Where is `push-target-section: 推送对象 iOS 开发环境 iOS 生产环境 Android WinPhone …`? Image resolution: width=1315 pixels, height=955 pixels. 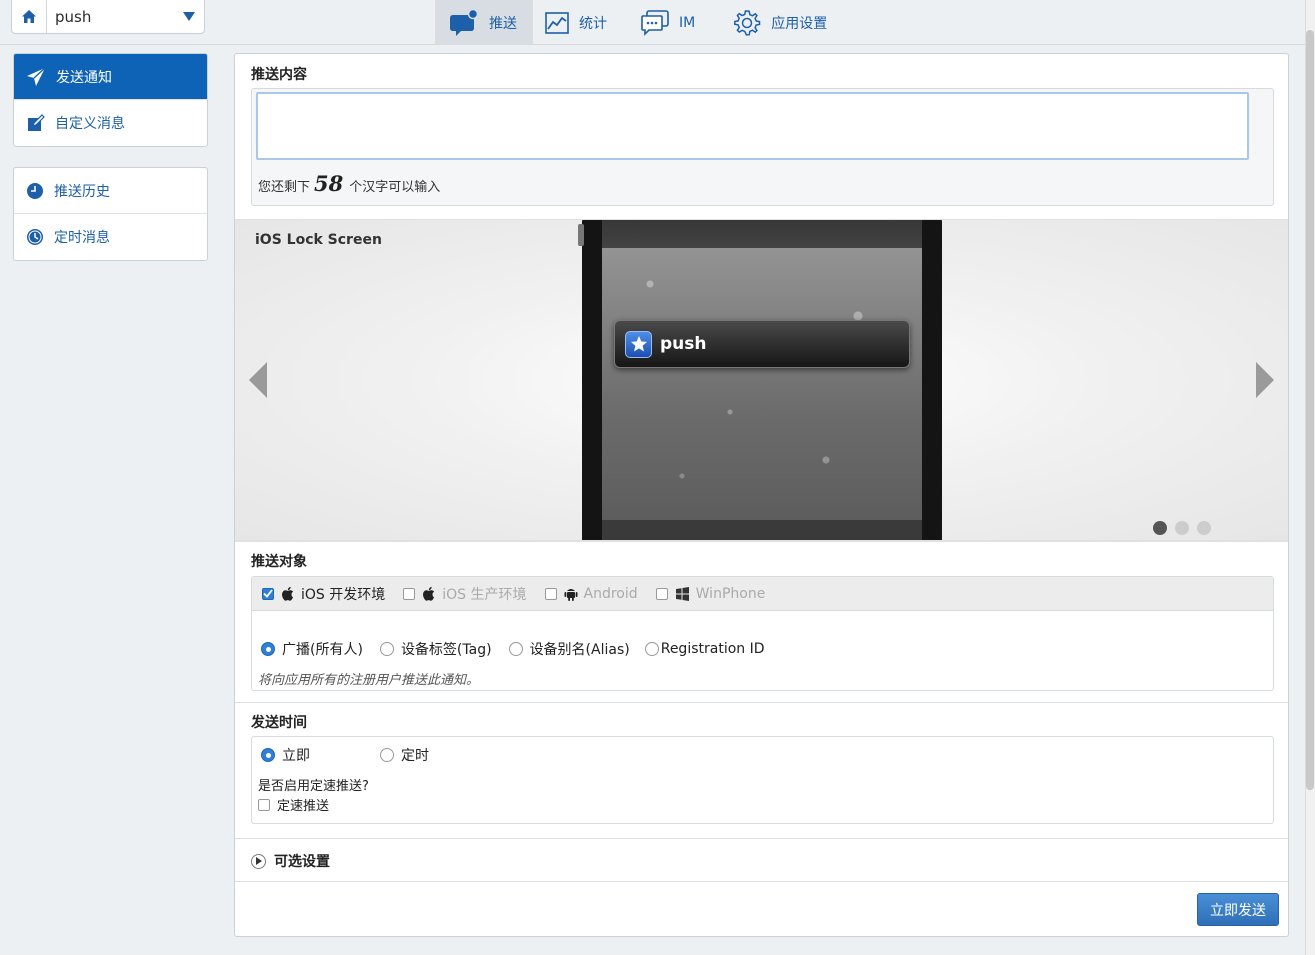 push-target-section: 推送对象 iOS 开发环境 iOS 生产环境 Android WinPhone … is located at coordinates (762, 621).